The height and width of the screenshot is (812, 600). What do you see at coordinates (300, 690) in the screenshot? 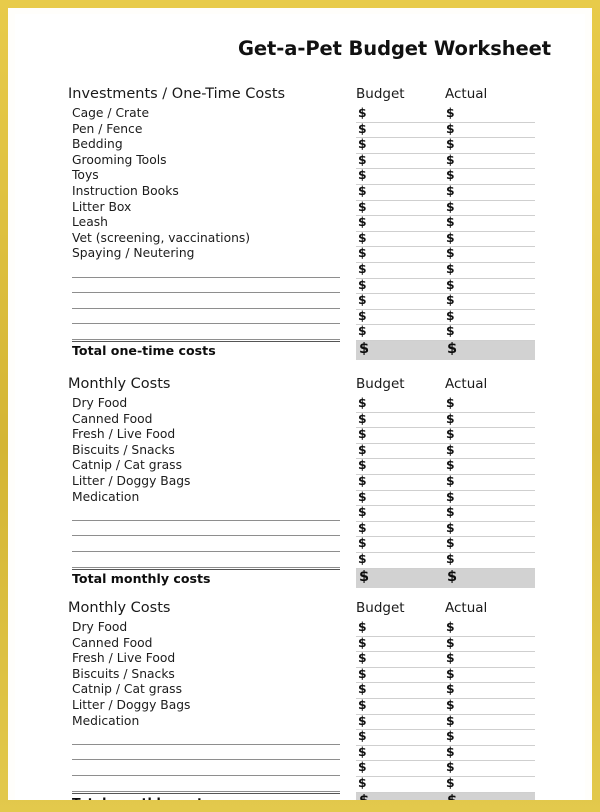
I see `worksheet-row: Catnip / Cat grass $ $` at bounding box center [300, 690].